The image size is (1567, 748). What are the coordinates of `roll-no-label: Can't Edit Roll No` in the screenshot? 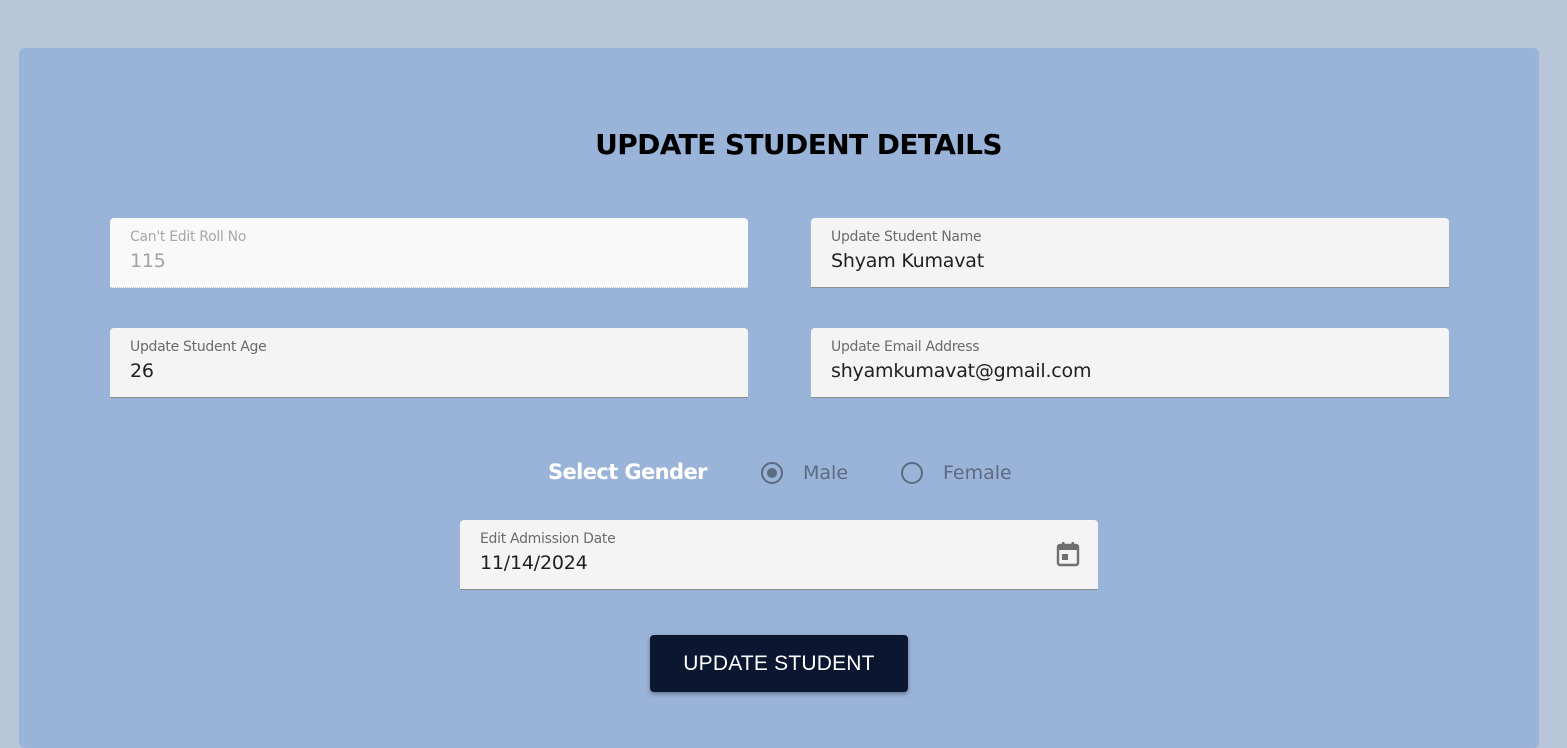 It's located at (188, 237).